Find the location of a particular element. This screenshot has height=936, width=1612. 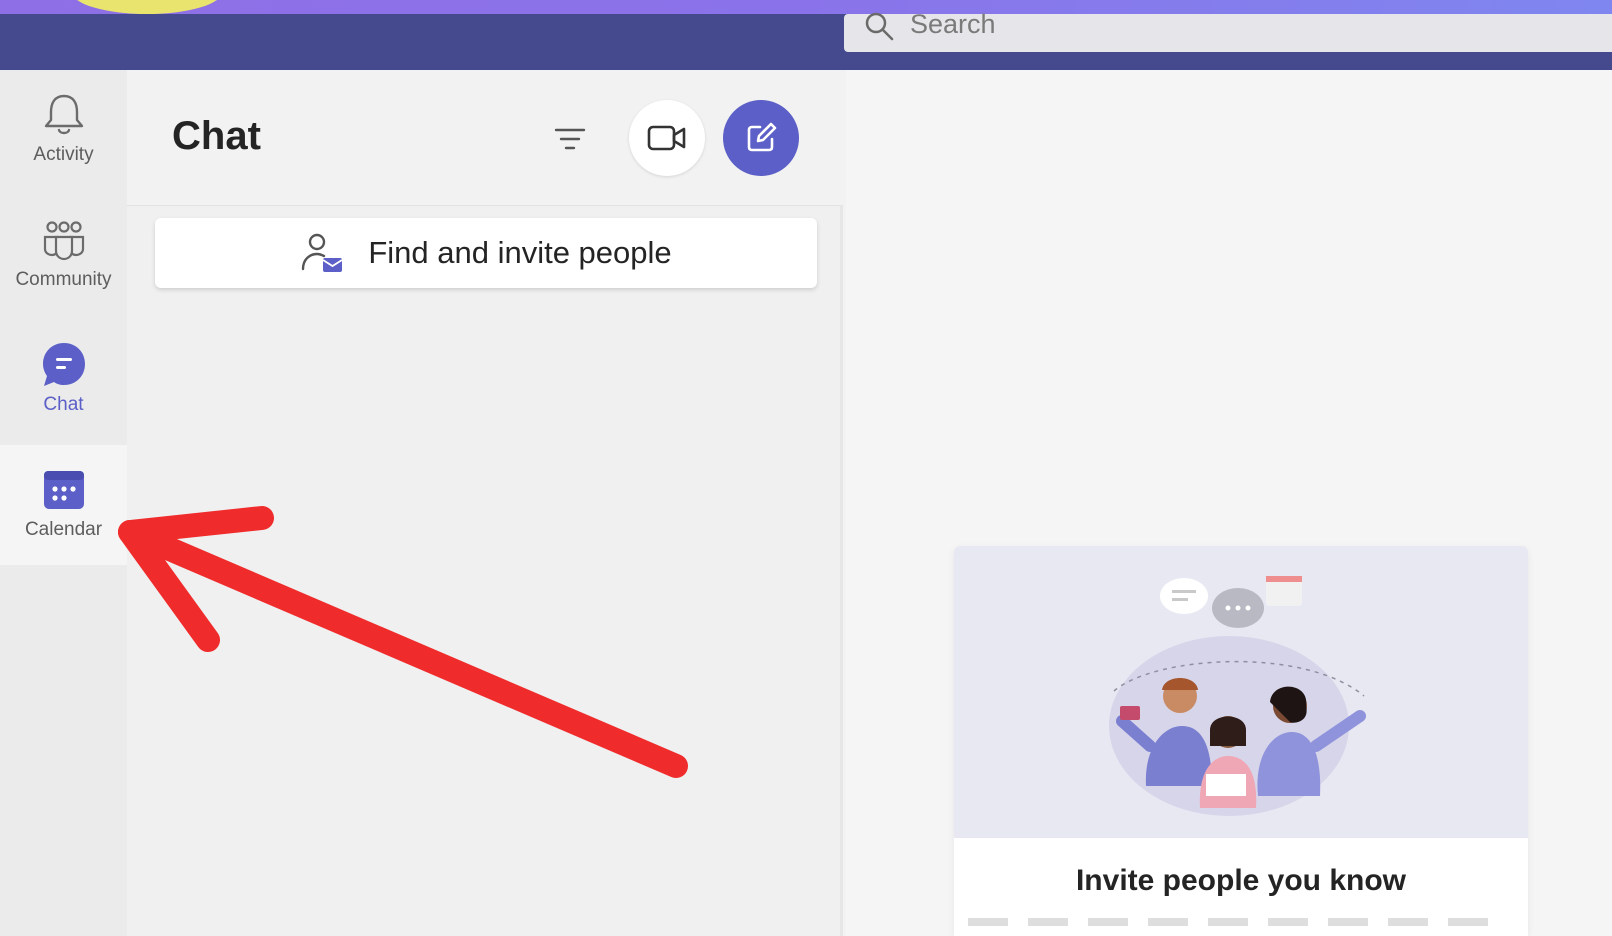

rail-item-chat: Chat is located at coordinates (63, 380).